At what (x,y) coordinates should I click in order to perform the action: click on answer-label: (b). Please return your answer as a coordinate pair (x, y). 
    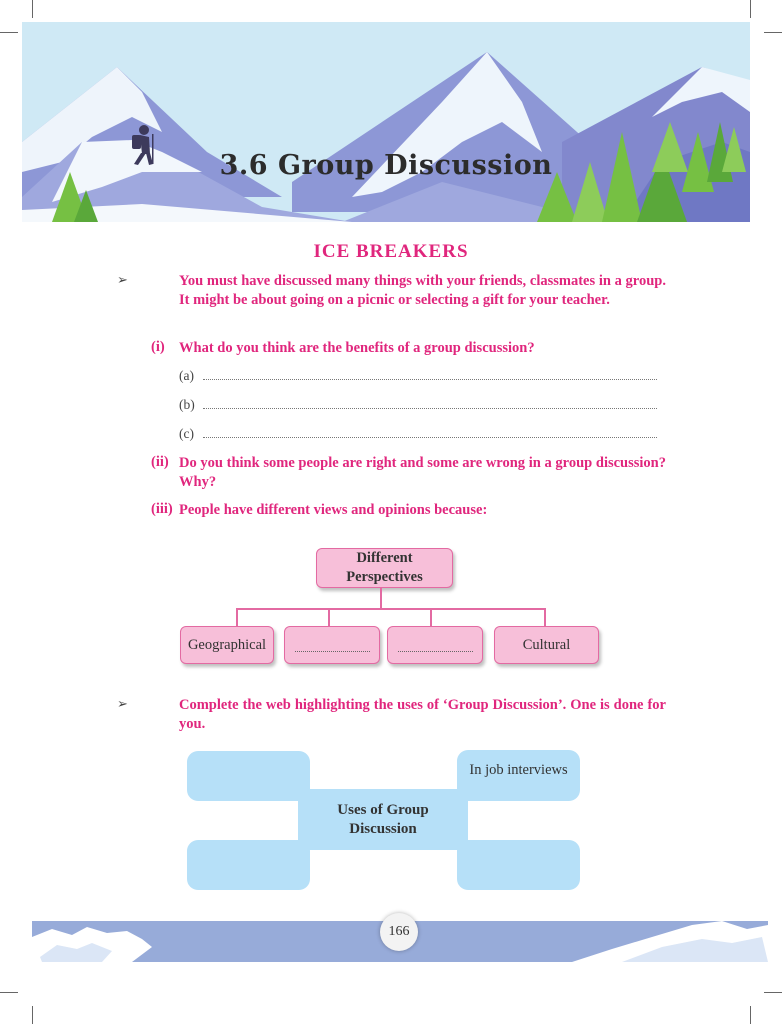
    Looking at the image, I should click on (187, 404).